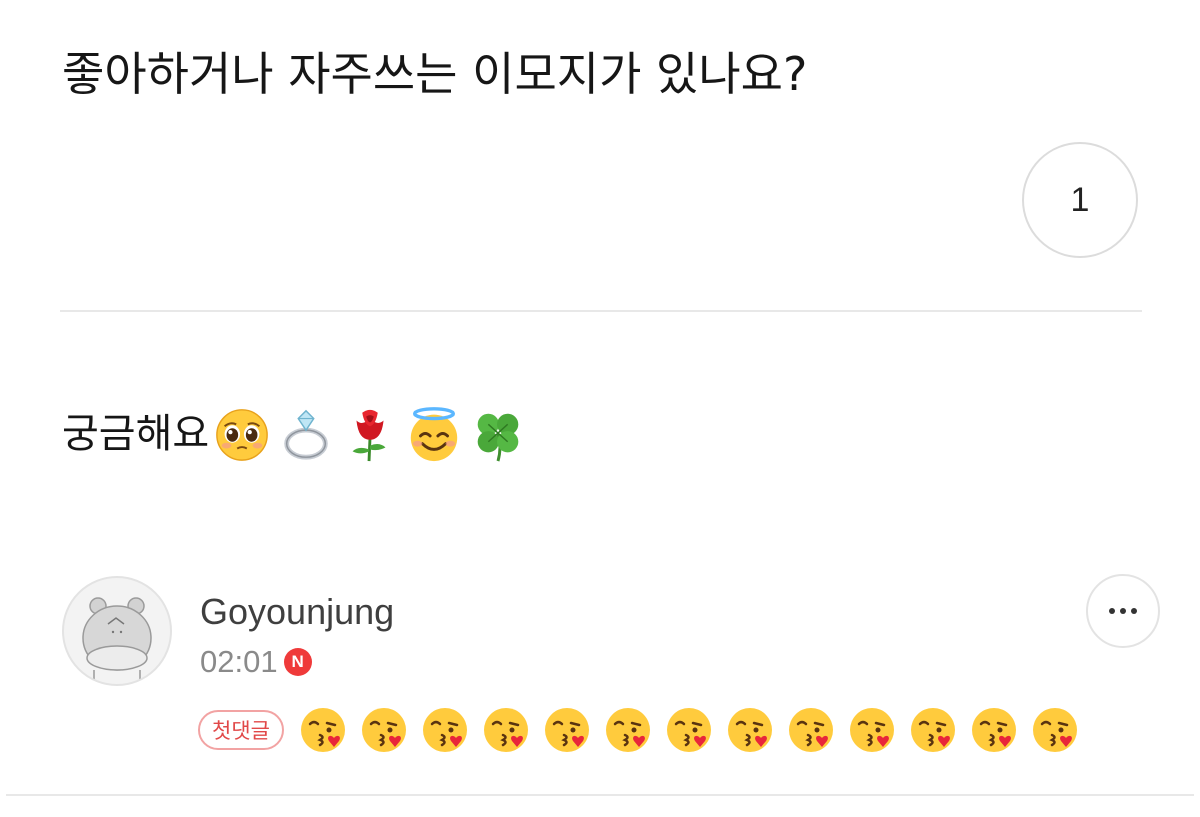 The width and height of the screenshot is (1200, 817). I want to click on new-badge: N, so click(297, 662).